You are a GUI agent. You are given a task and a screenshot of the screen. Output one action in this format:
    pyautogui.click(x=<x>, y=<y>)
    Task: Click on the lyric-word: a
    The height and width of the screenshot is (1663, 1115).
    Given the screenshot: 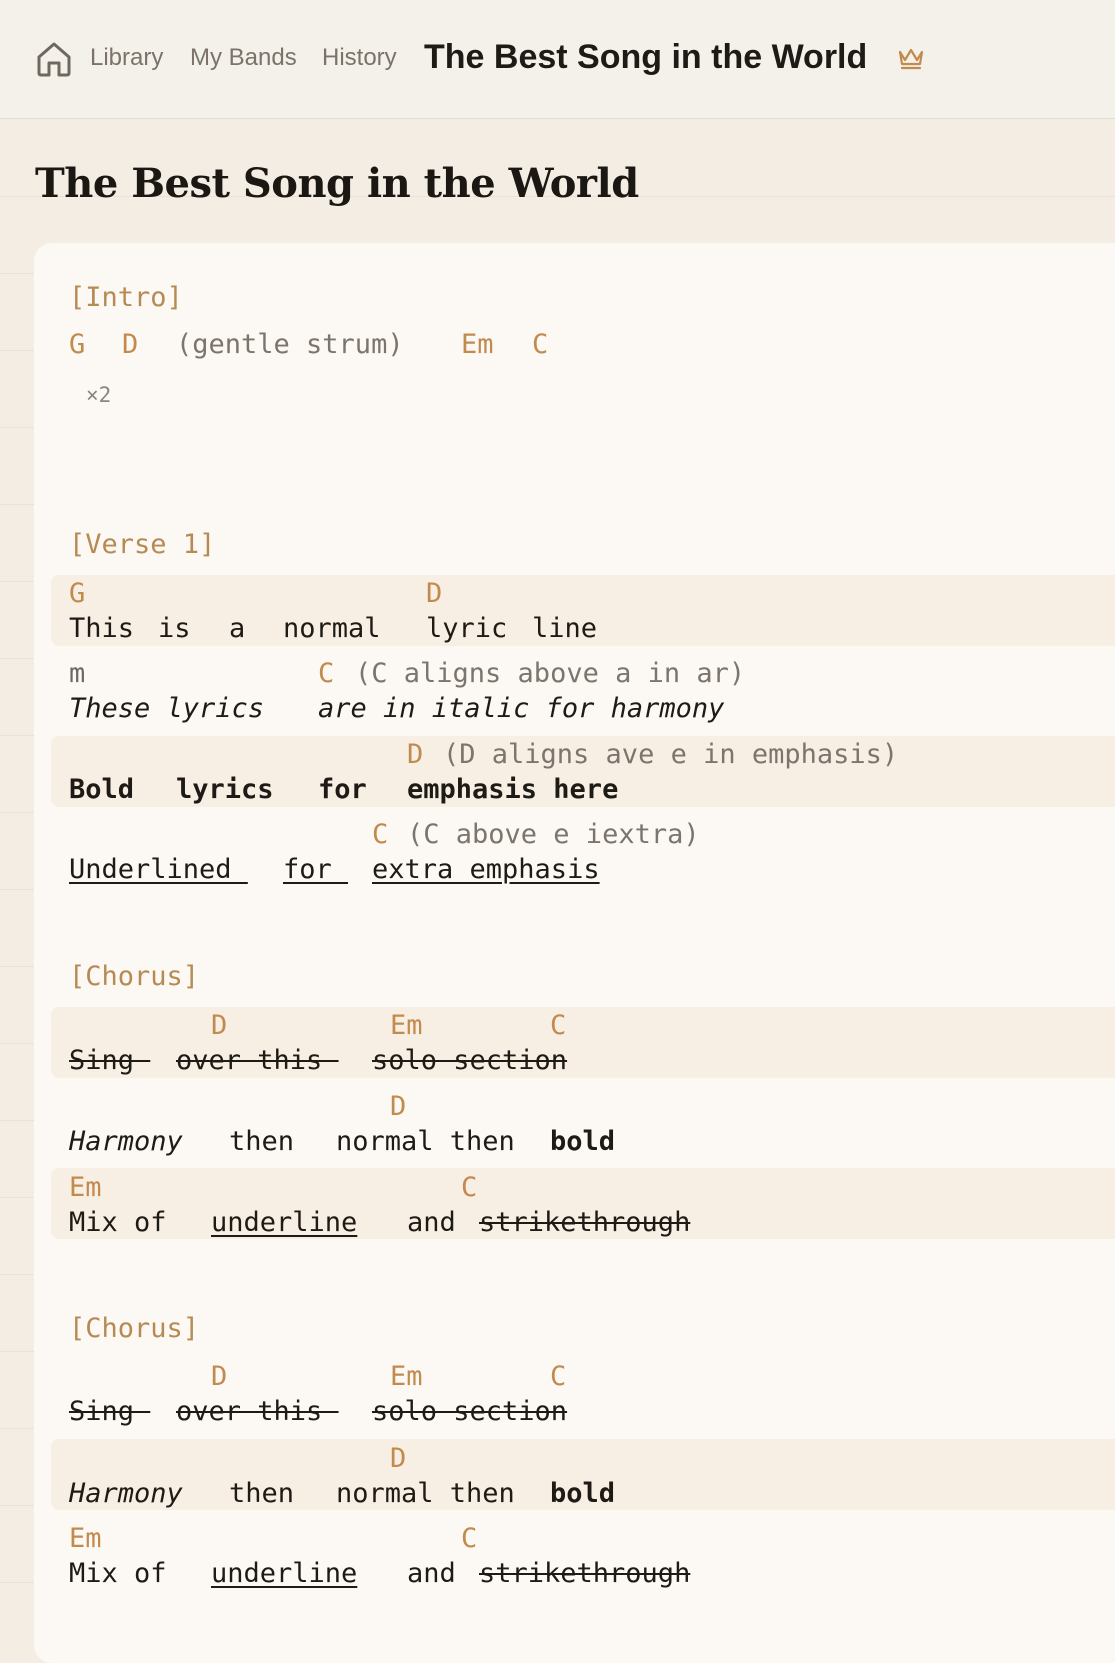 What is the action you would take?
    pyautogui.click(x=237, y=628)
    